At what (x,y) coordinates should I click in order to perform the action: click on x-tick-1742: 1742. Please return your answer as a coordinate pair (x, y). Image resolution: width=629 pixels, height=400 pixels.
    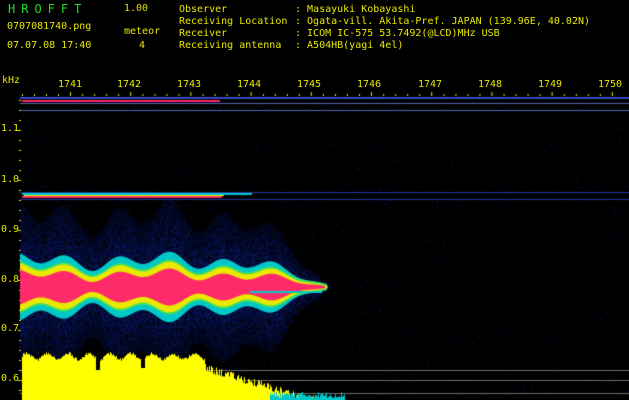
    Looking at the image, I should click on (129, 84).